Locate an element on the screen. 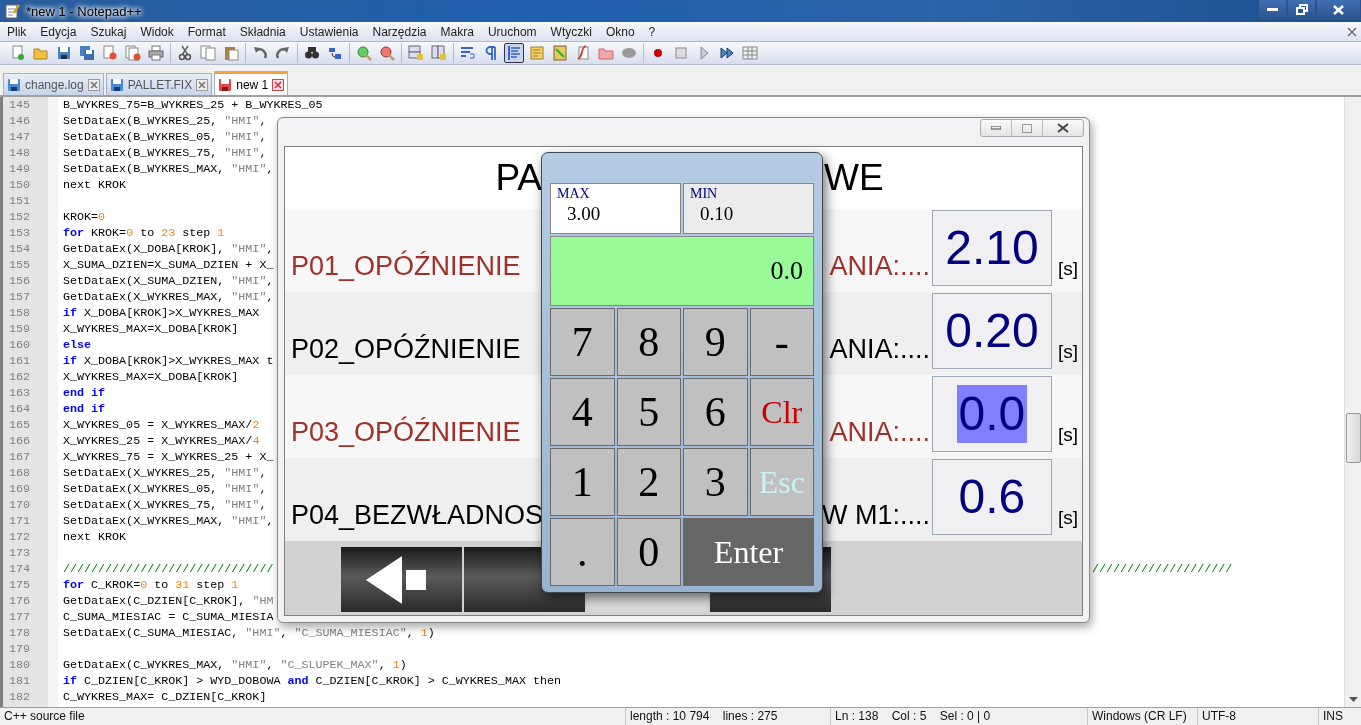  line-number: 177 is located at coordinates (20, 617).